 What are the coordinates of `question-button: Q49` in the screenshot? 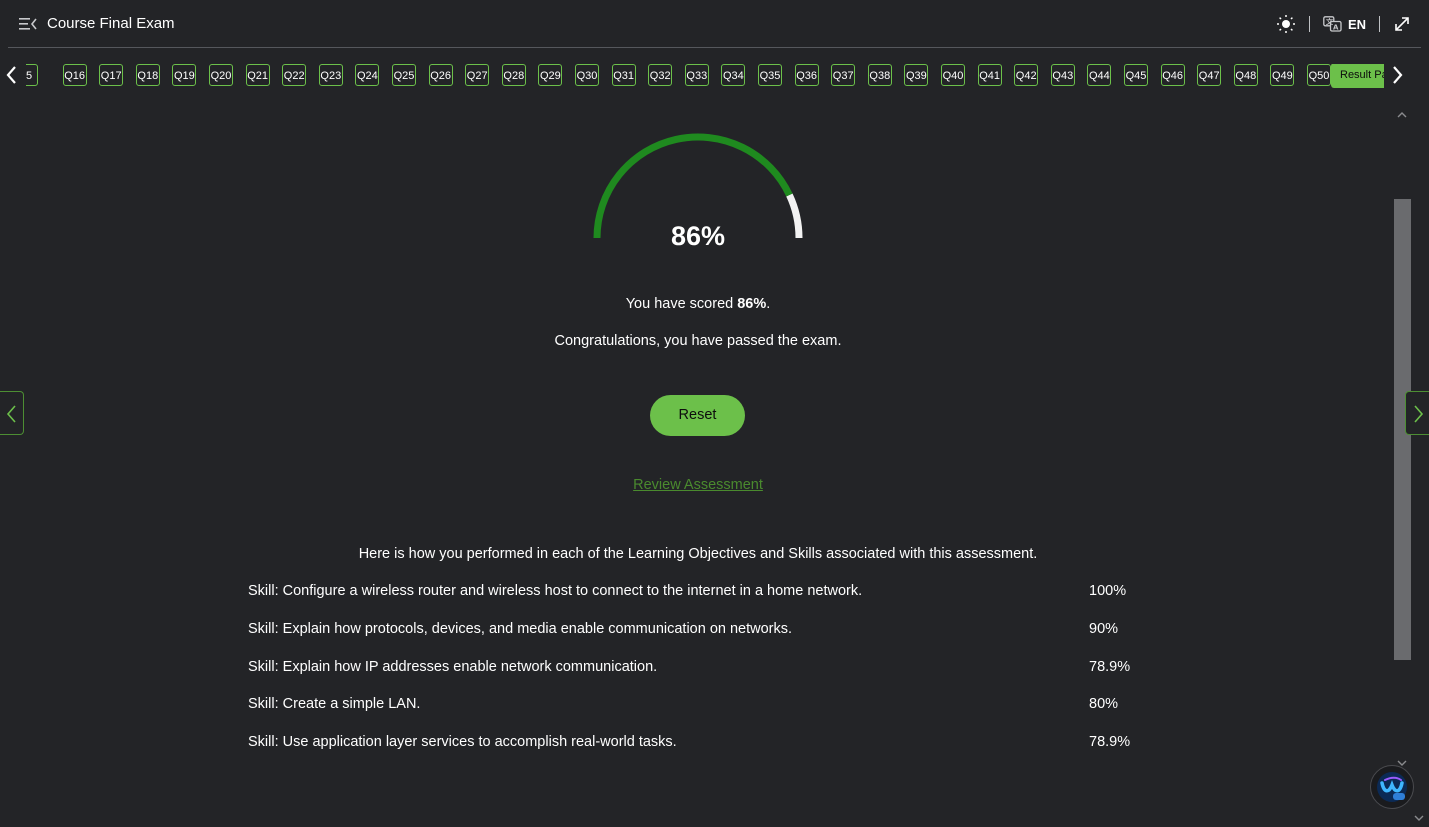 It's located at (1282, 75).